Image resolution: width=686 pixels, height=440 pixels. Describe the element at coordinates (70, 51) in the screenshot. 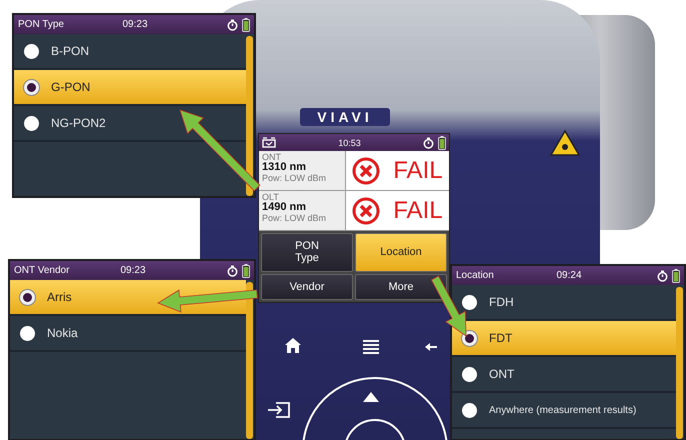

I see `option-label: B-PON` at that location.